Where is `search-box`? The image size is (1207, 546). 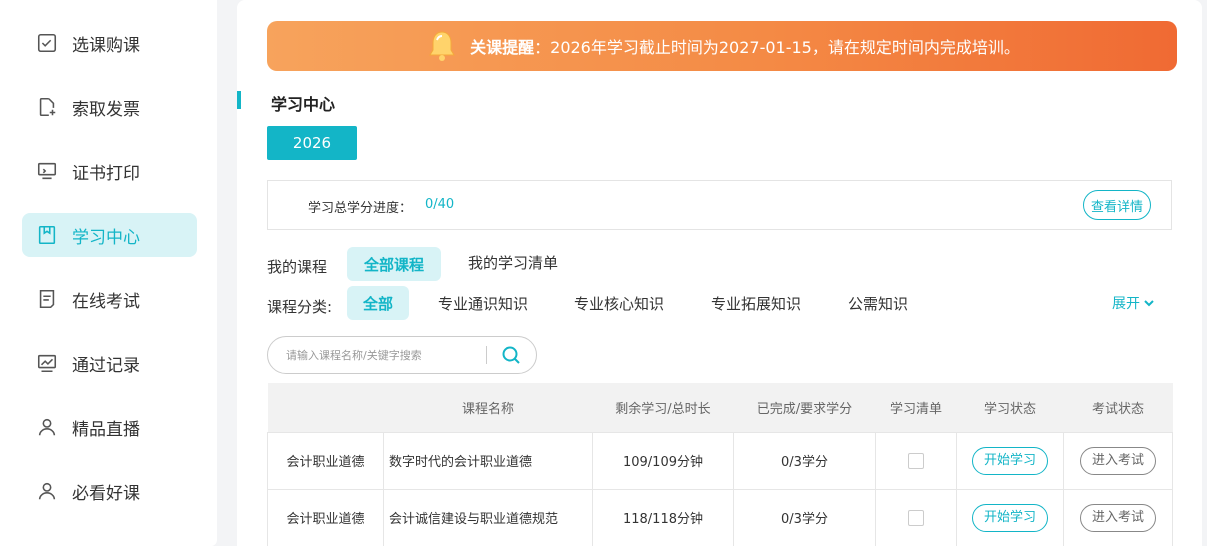 search-box is located at coordinates (402, 355).